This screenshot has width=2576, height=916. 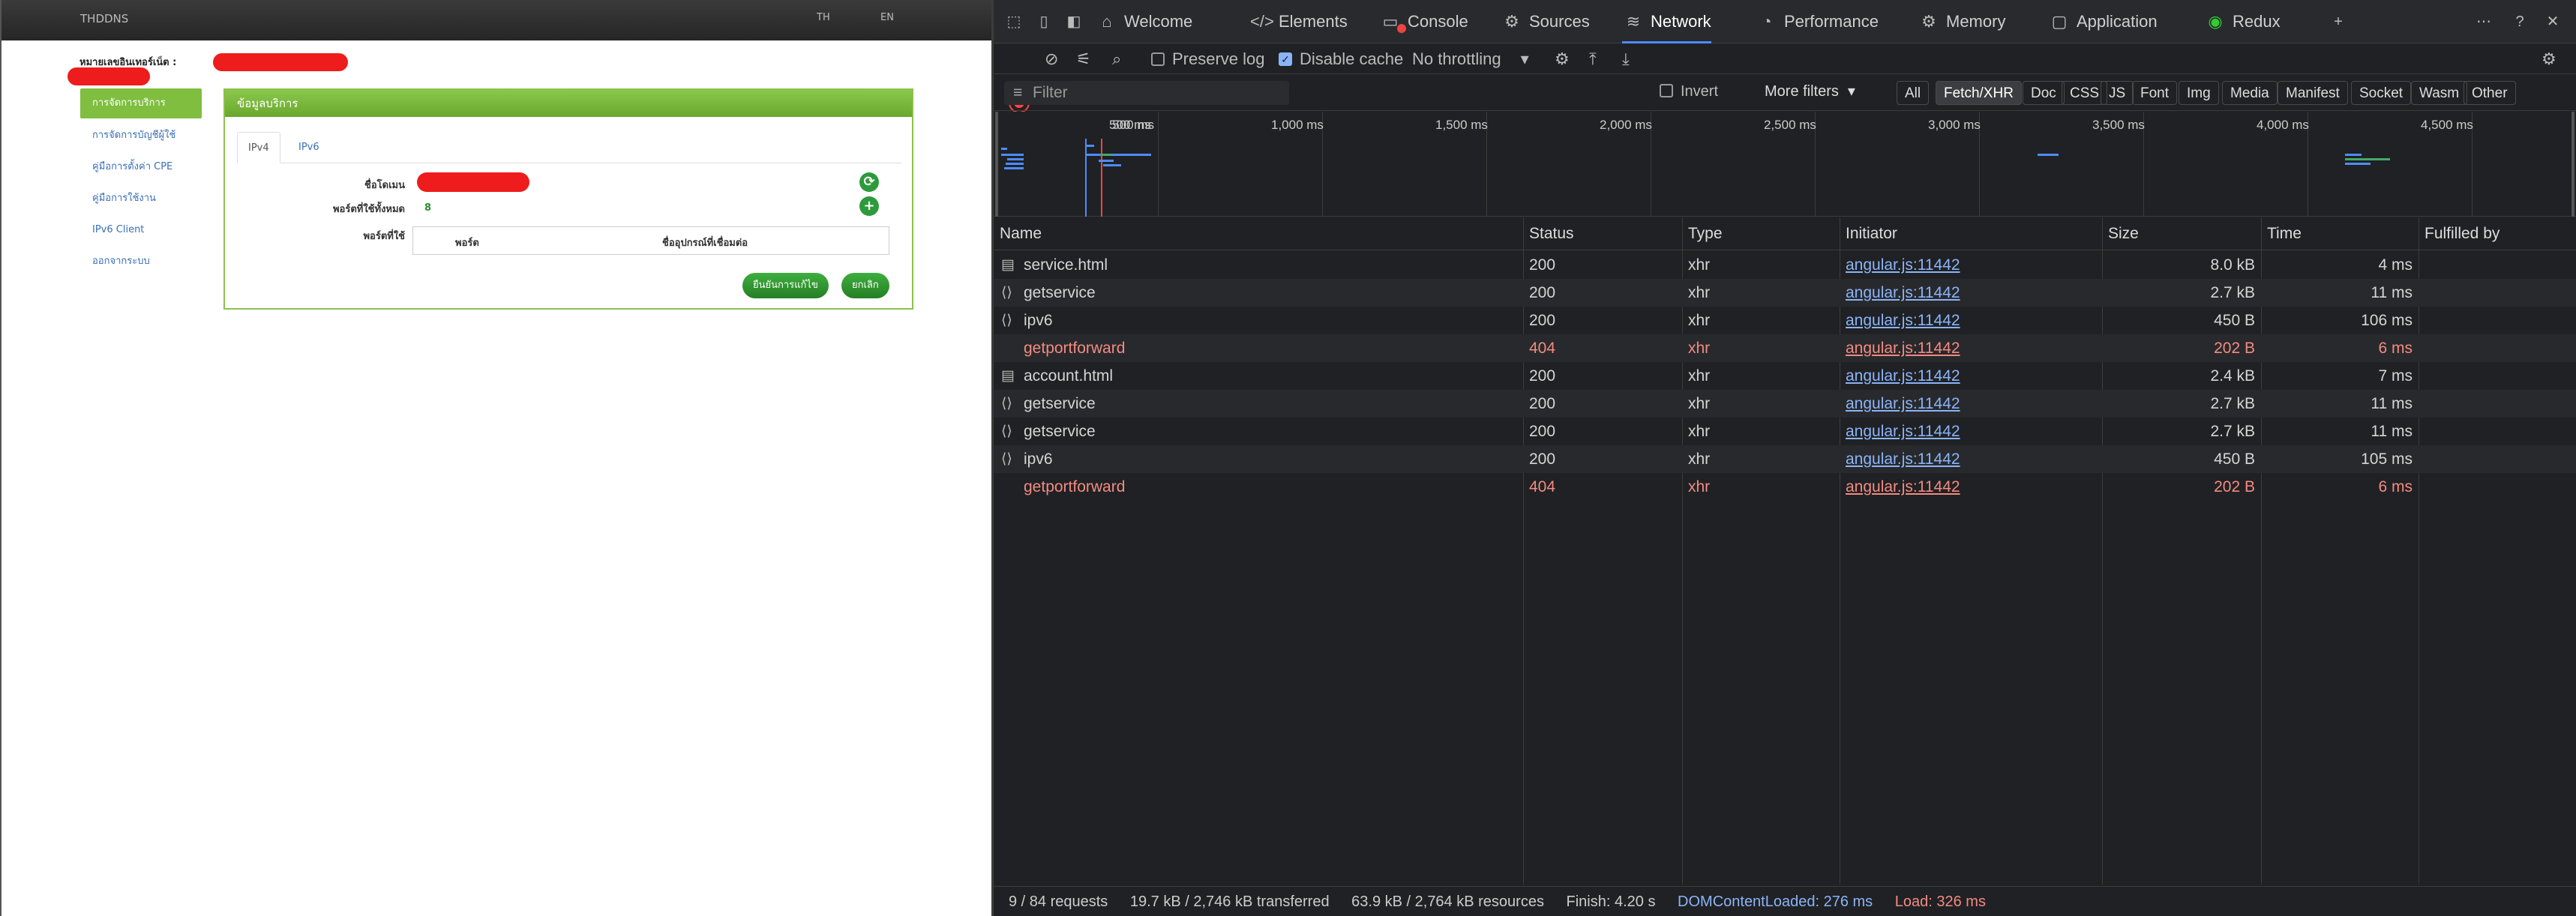 What do you see at coordinates (2232, 432) in the screenshot?
I see `request-size: 2.7 kB` at bounding box center [2232, 432].